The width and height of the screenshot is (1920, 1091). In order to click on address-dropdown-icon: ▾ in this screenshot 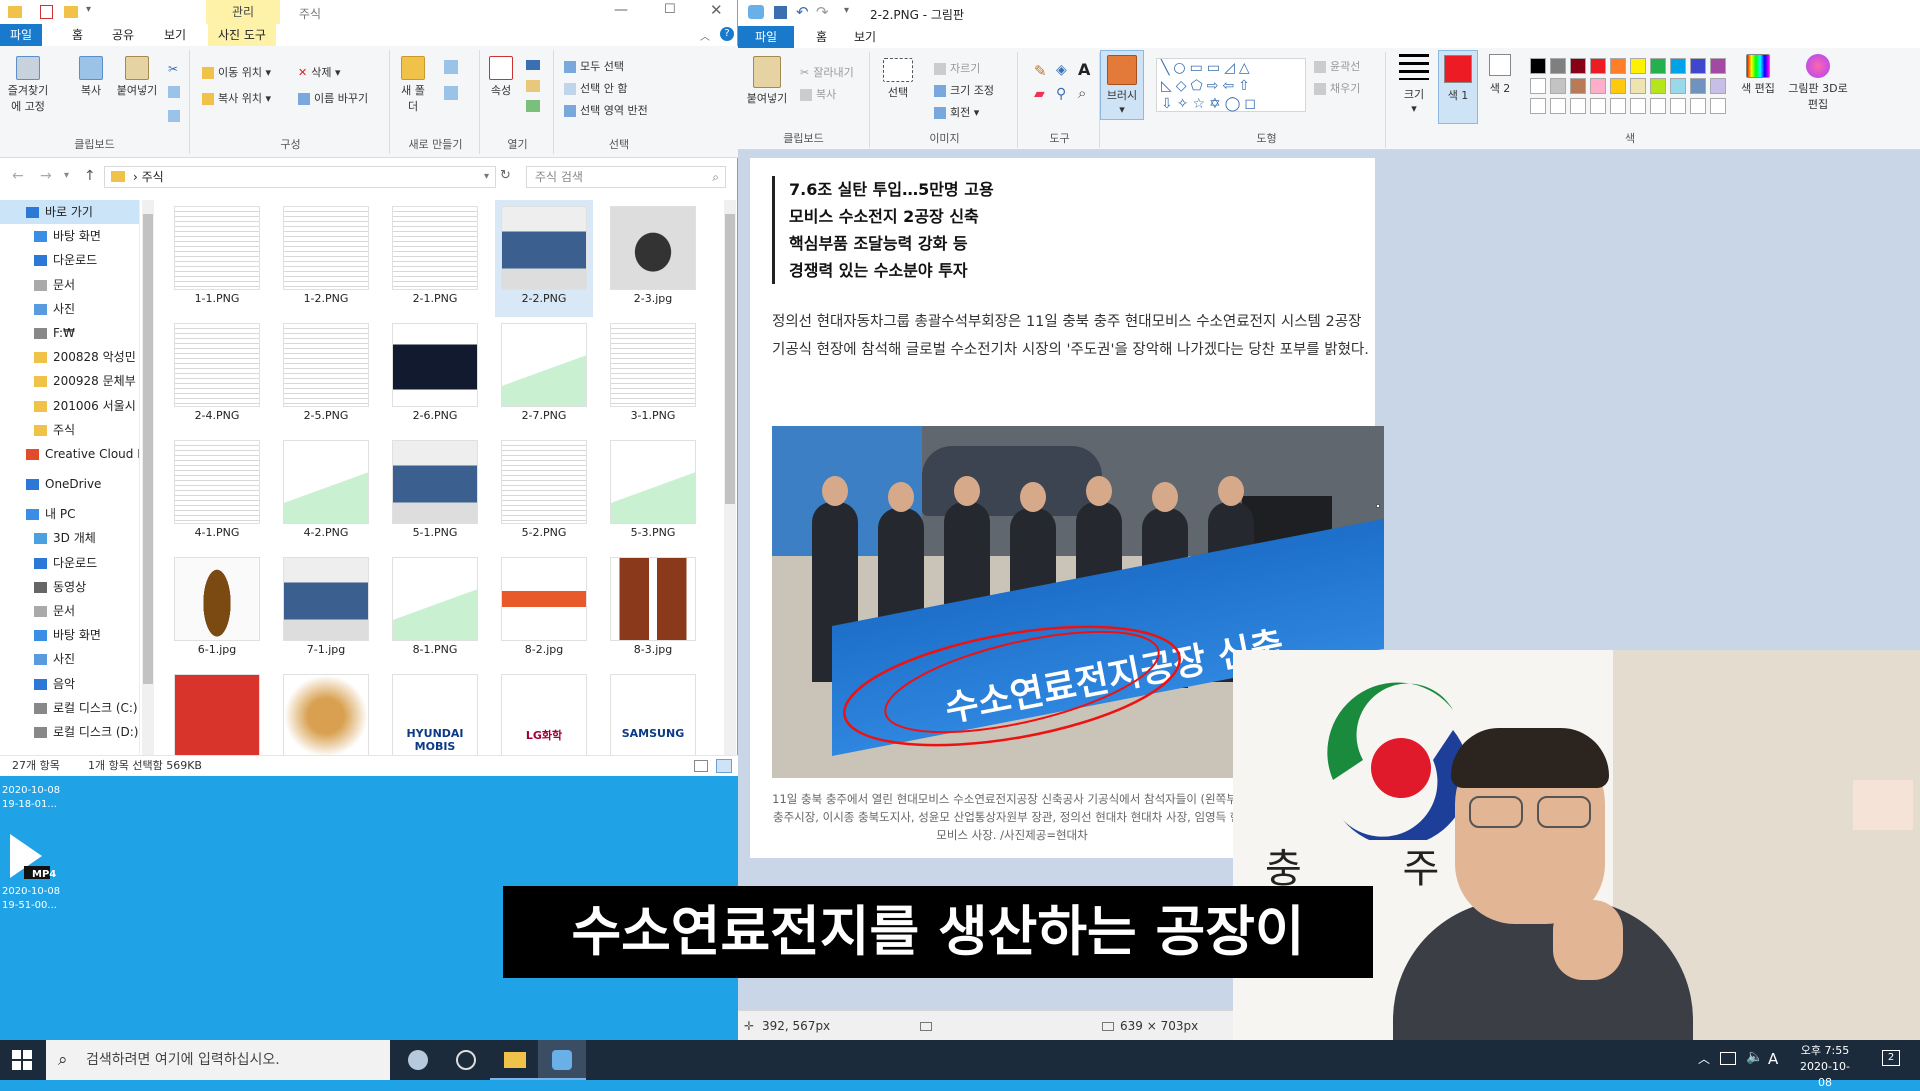, I will do `click(486, 177)`.